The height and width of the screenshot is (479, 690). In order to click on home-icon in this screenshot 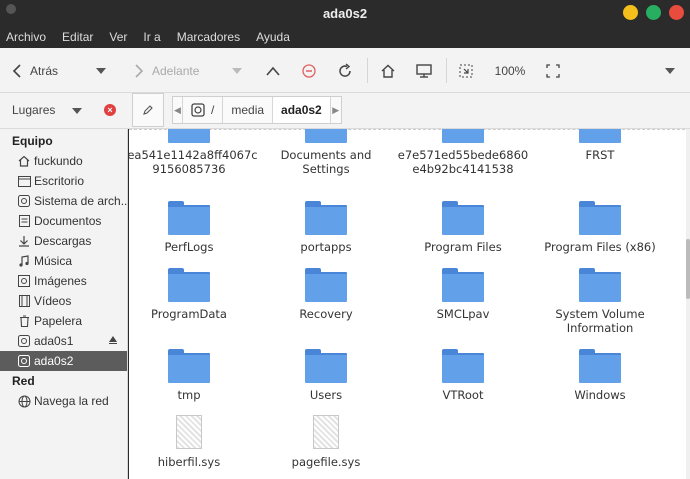, I will do `click(388, 71)`.